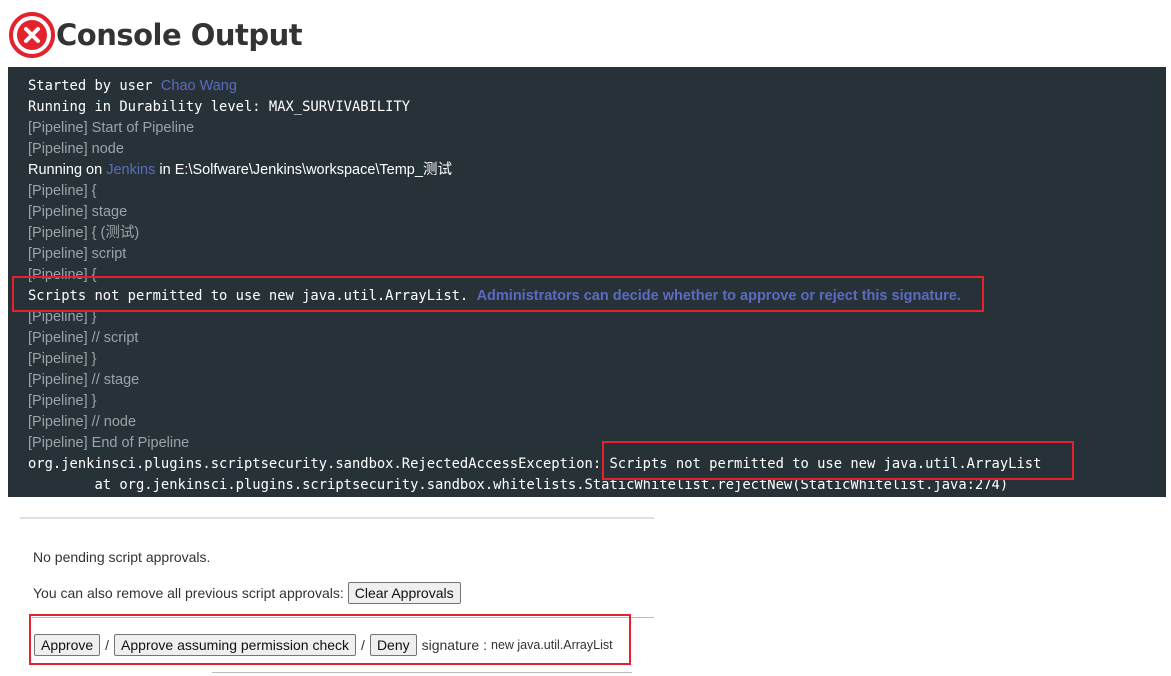 This screenshot has width=1171, height=676. What do you see at coordinates (77, 254) in the screenshot?
I see `console-line: [Pipeline] script` at bounding box center [77, 254].